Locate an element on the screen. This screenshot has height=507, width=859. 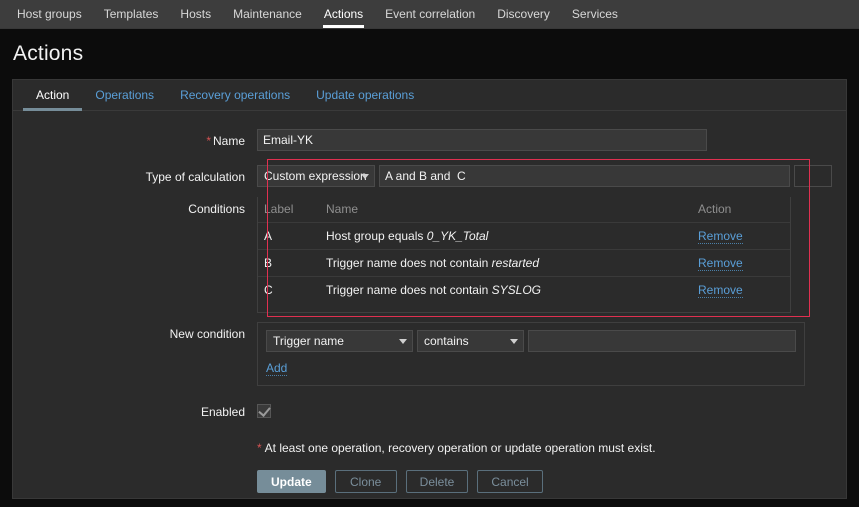
condition-label: C is located at coordinates (268, 290).